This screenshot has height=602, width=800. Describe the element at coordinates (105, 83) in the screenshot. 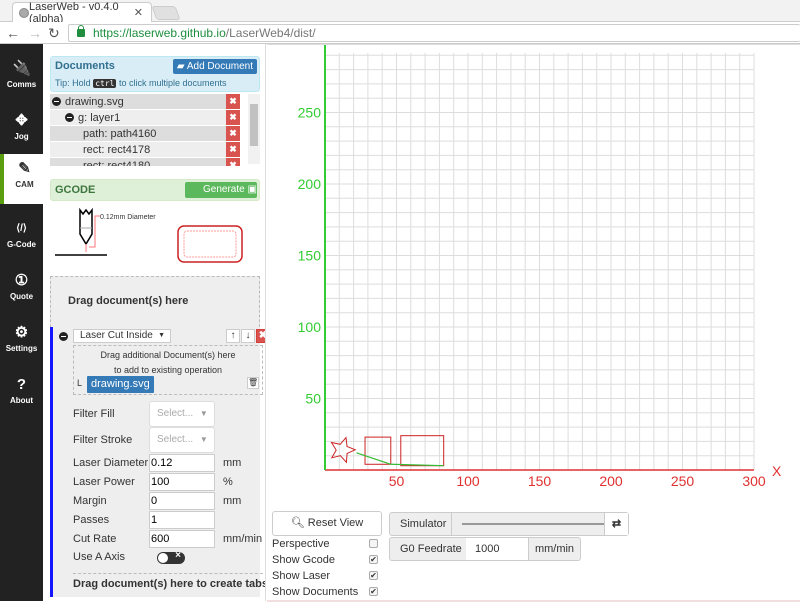

I see `ctrl-key: ctrl` at that location.